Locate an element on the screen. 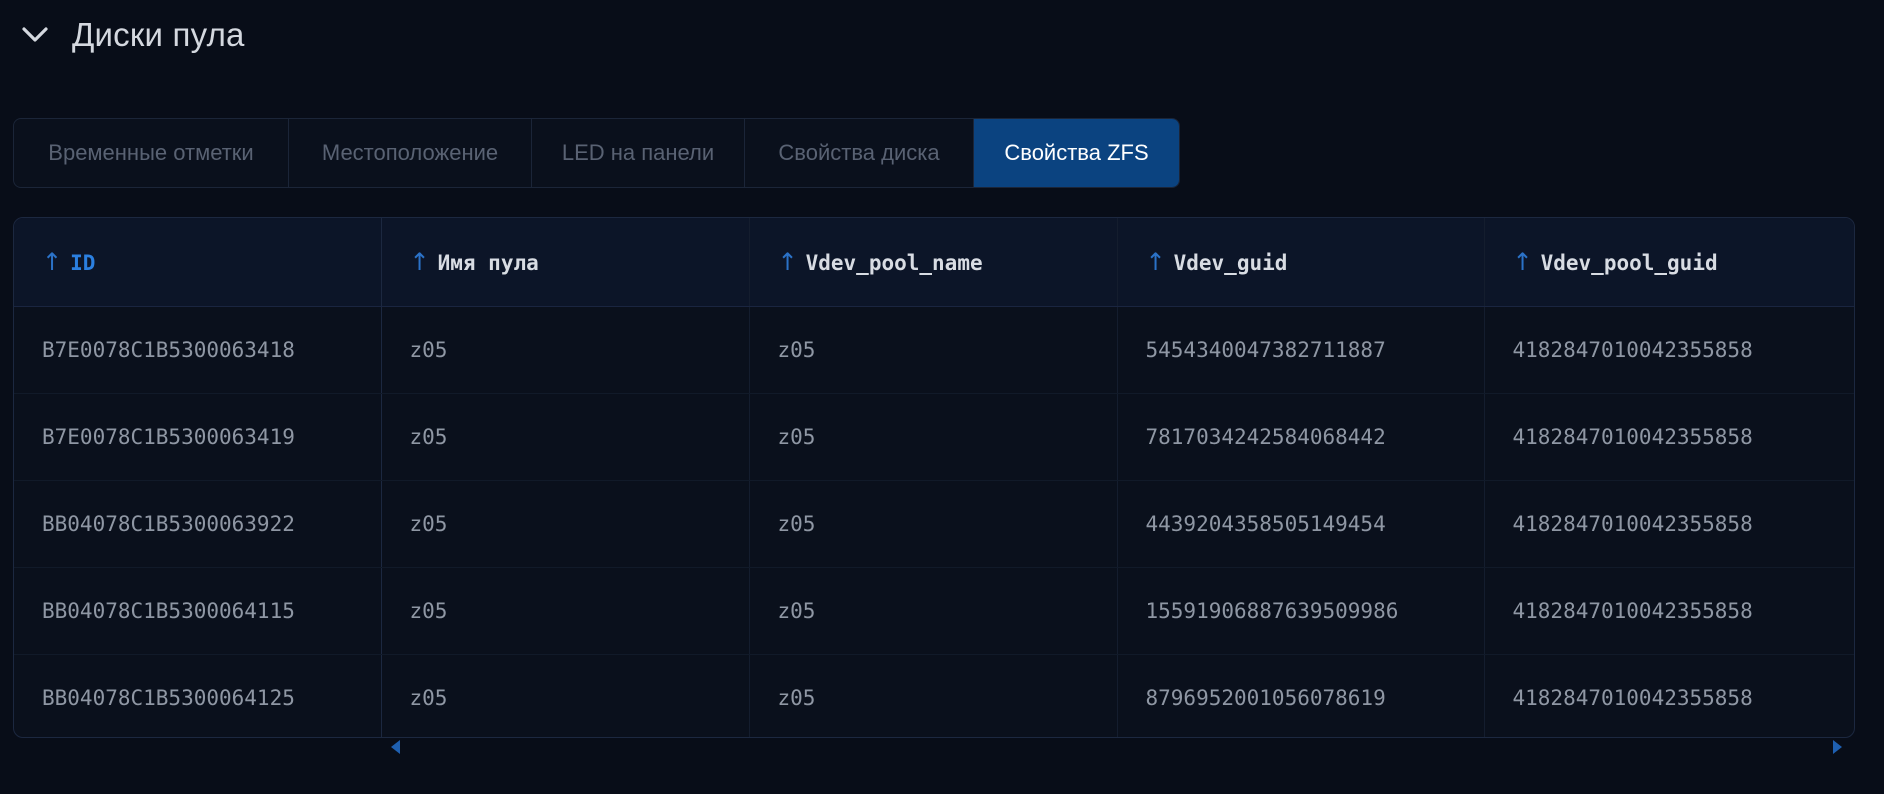  tab-disk-properties: Свойства диска is located at coordinates (859, 153).